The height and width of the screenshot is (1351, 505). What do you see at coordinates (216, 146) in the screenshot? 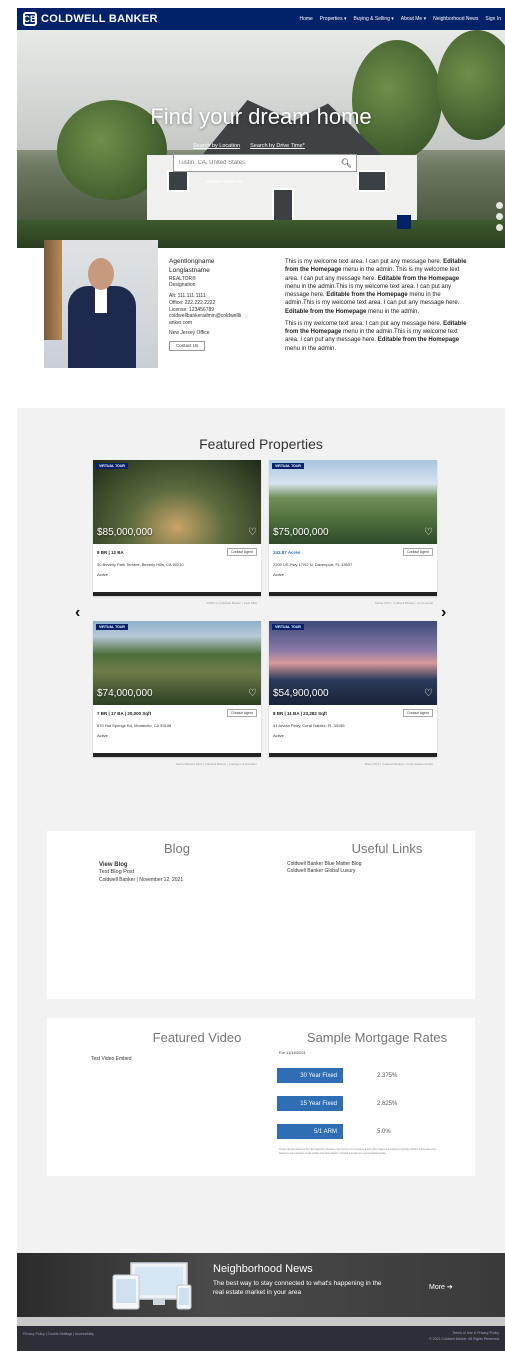
I see `tab-search-by-location: Search by Location` at bounding box center [216, 146].